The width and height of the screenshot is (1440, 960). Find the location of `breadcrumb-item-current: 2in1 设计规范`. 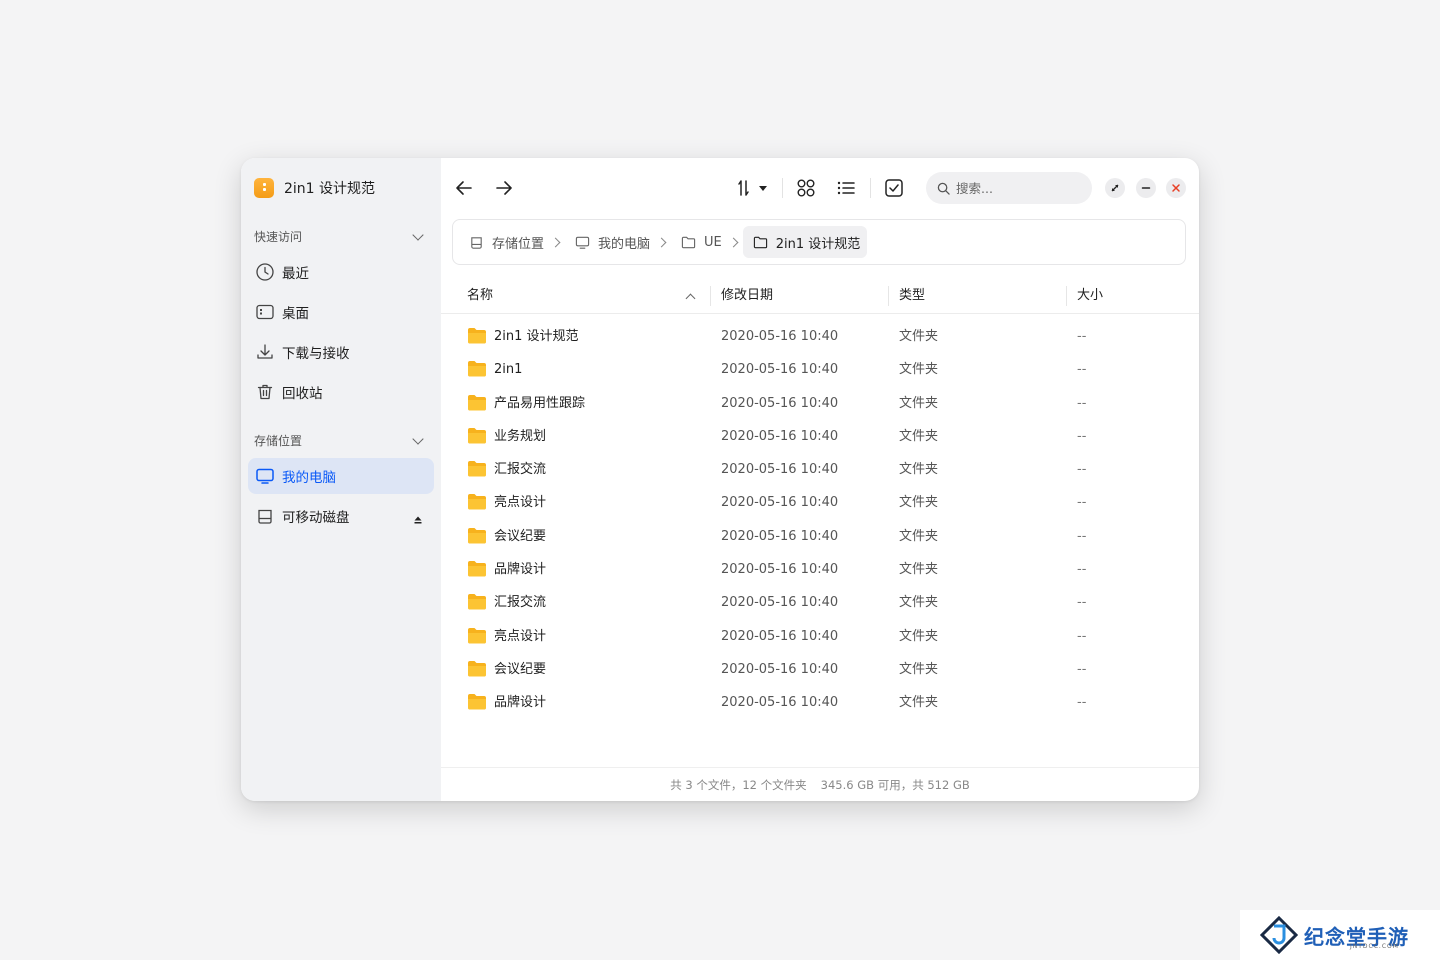

breadcrumb-item-current: 2in1 设计规范 is located at coordinates (805, 242).